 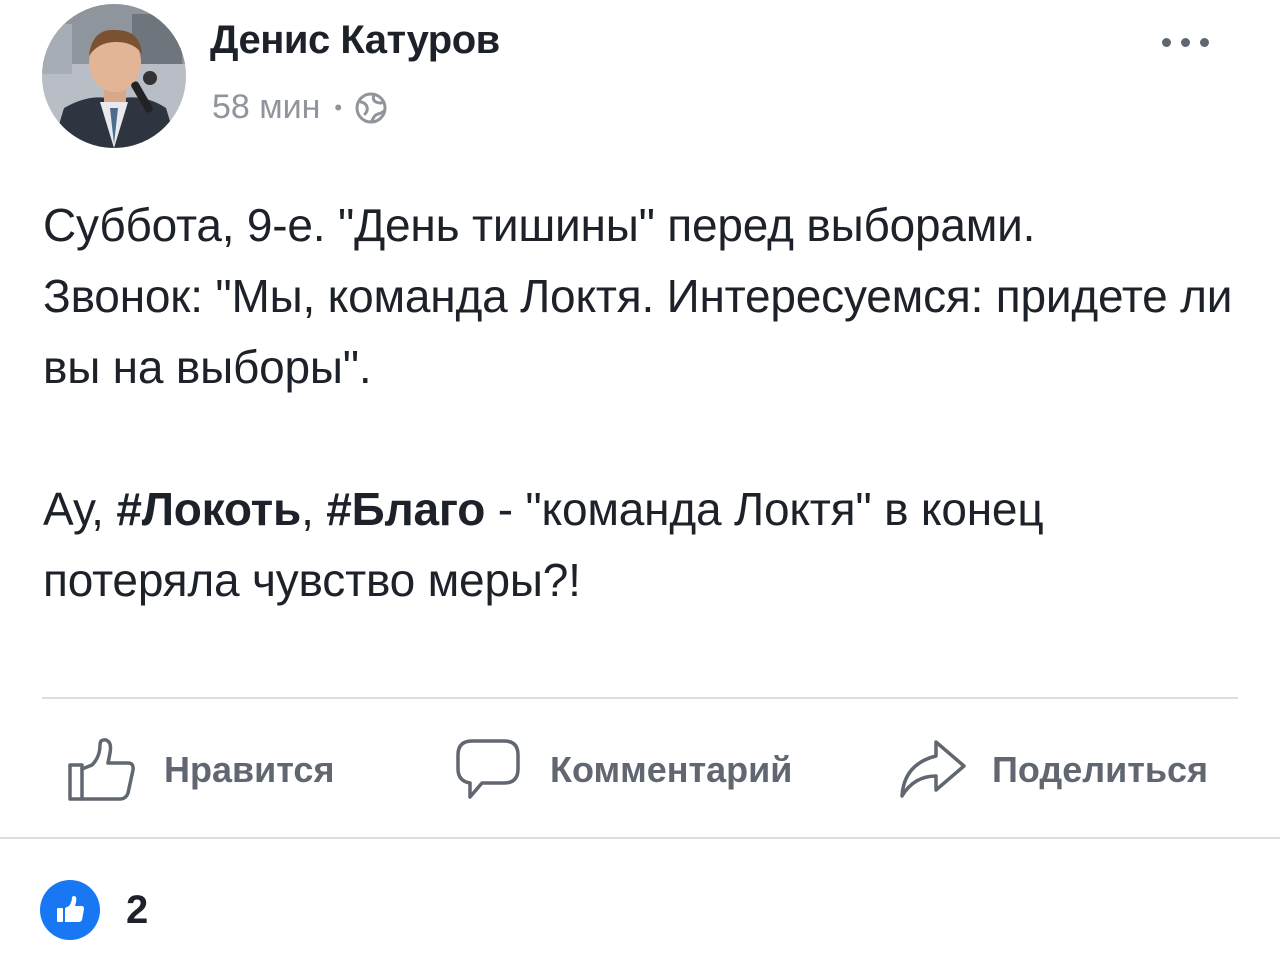 What do you see at coordinates (488, 769) in the screenshot?
I see `speech-bubble-icon` at bounding box center [488, 769].